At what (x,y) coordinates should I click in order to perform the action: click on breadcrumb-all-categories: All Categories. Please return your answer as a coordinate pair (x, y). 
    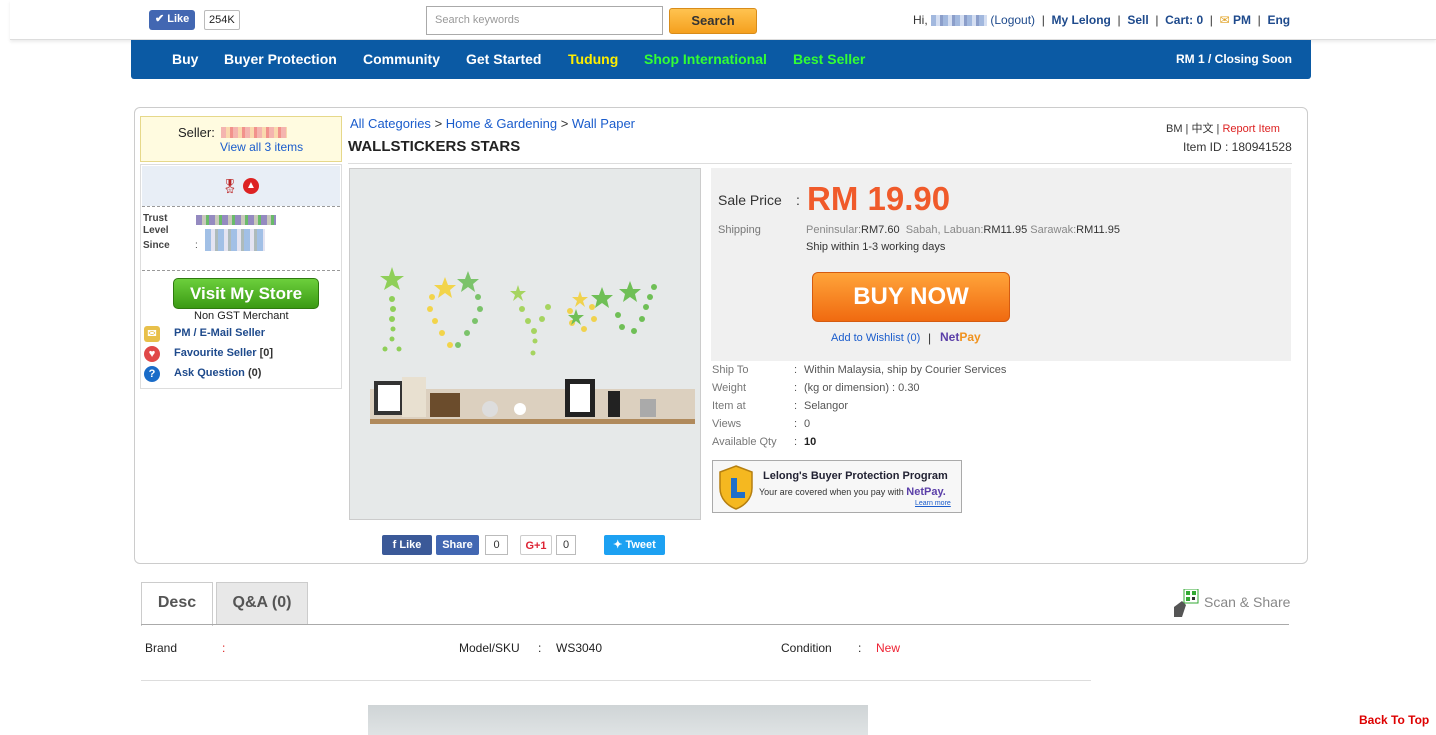
    Looking at the image, I should click on (390, 123).